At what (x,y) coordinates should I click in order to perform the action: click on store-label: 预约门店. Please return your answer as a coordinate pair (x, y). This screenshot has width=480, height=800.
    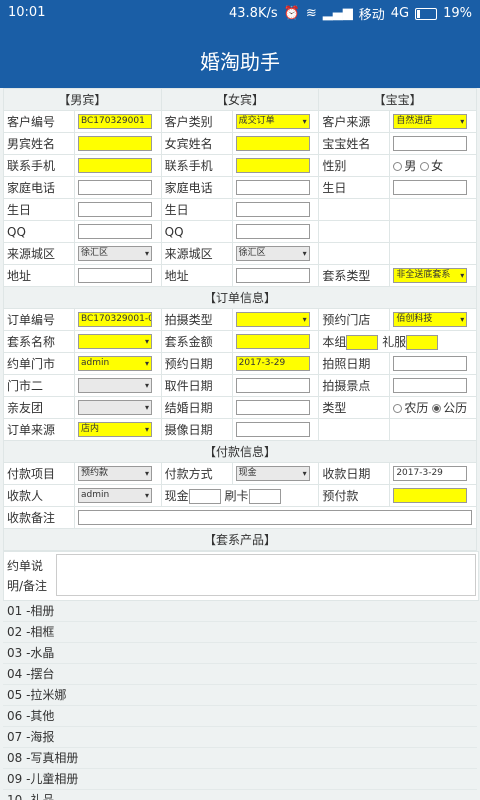
    Looking at the image, I should click on (354, 319).